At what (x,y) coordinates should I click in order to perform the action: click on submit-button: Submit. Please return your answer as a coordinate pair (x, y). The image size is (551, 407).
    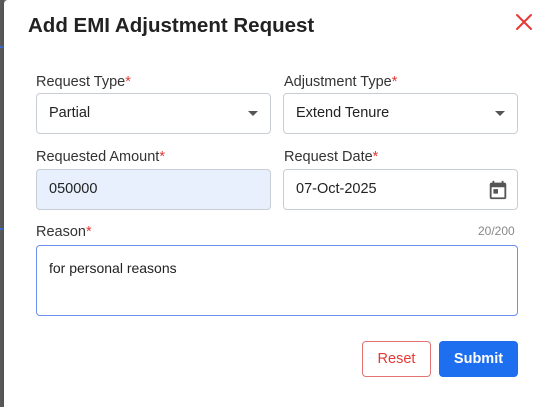
    Looking at the image, I should click on (478, 359).